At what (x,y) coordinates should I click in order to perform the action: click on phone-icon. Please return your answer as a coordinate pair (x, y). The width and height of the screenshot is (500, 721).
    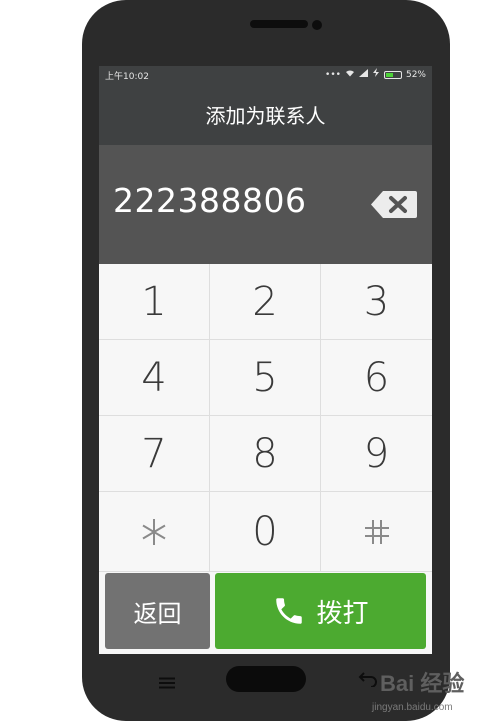
    Looking at the image, I should click on (289, 611).